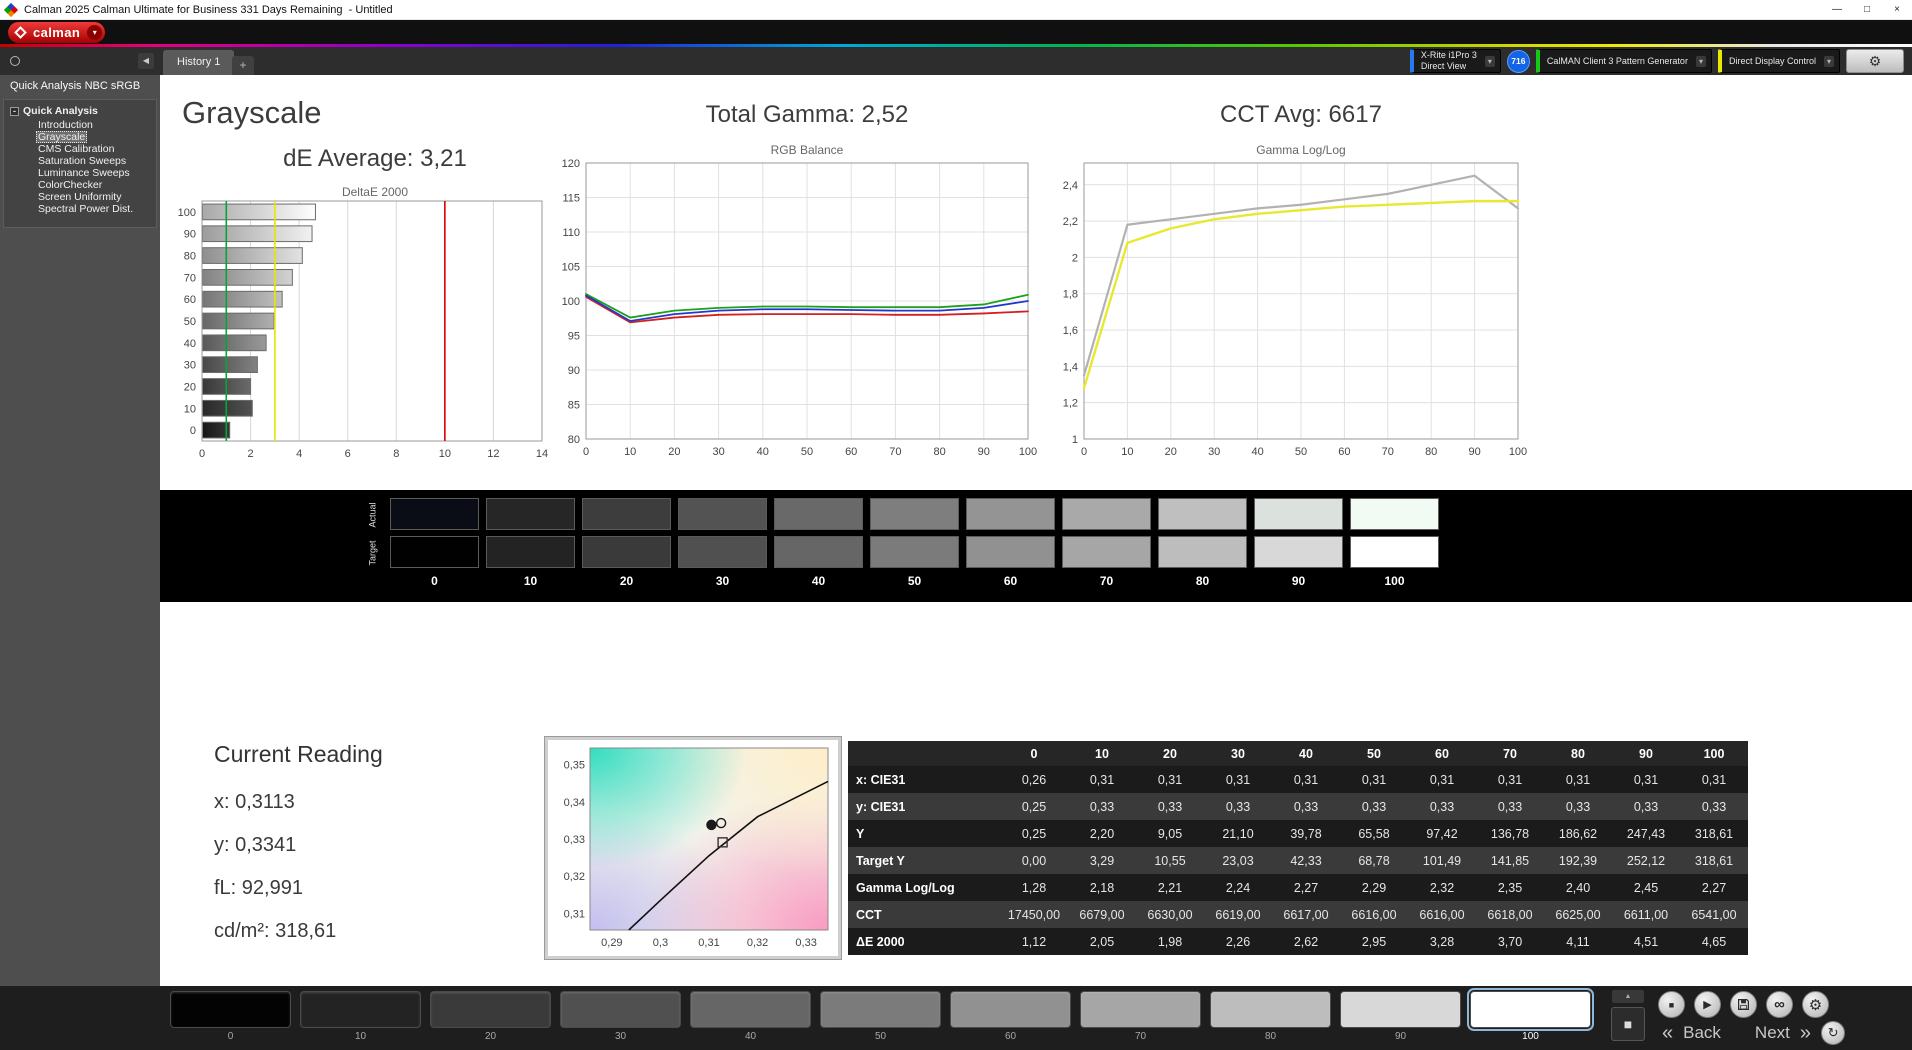 This screenshot has height=1050, width=1912. Describe the element at coordinates (1301, 452) in the screenshot. I see `svg-text: 50` at that location.